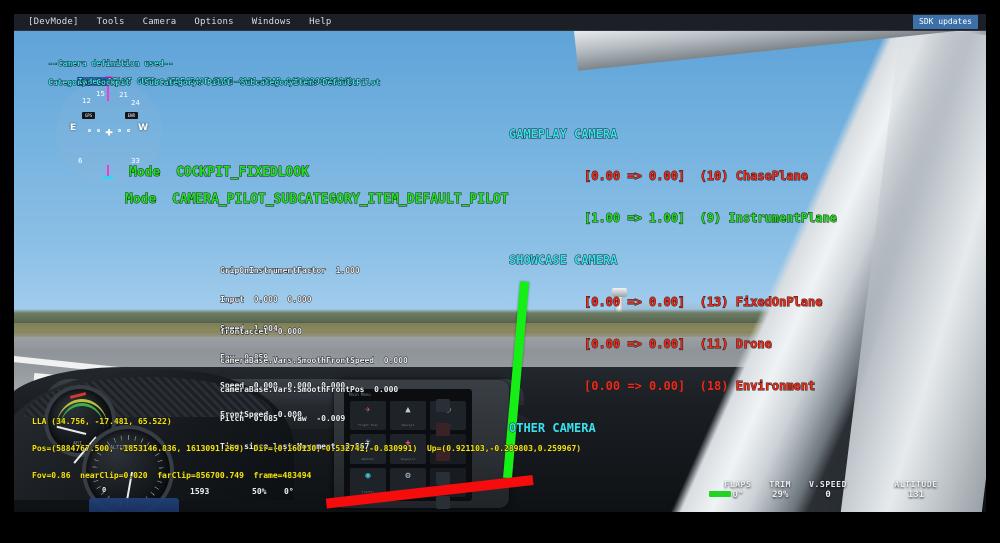 The width and height of the screenshot is (1000, 543). What do you see at coordinates (135, 103) in the screenshot?
I see `hsi-tick-24: 24` at bounding box center [135, 103].